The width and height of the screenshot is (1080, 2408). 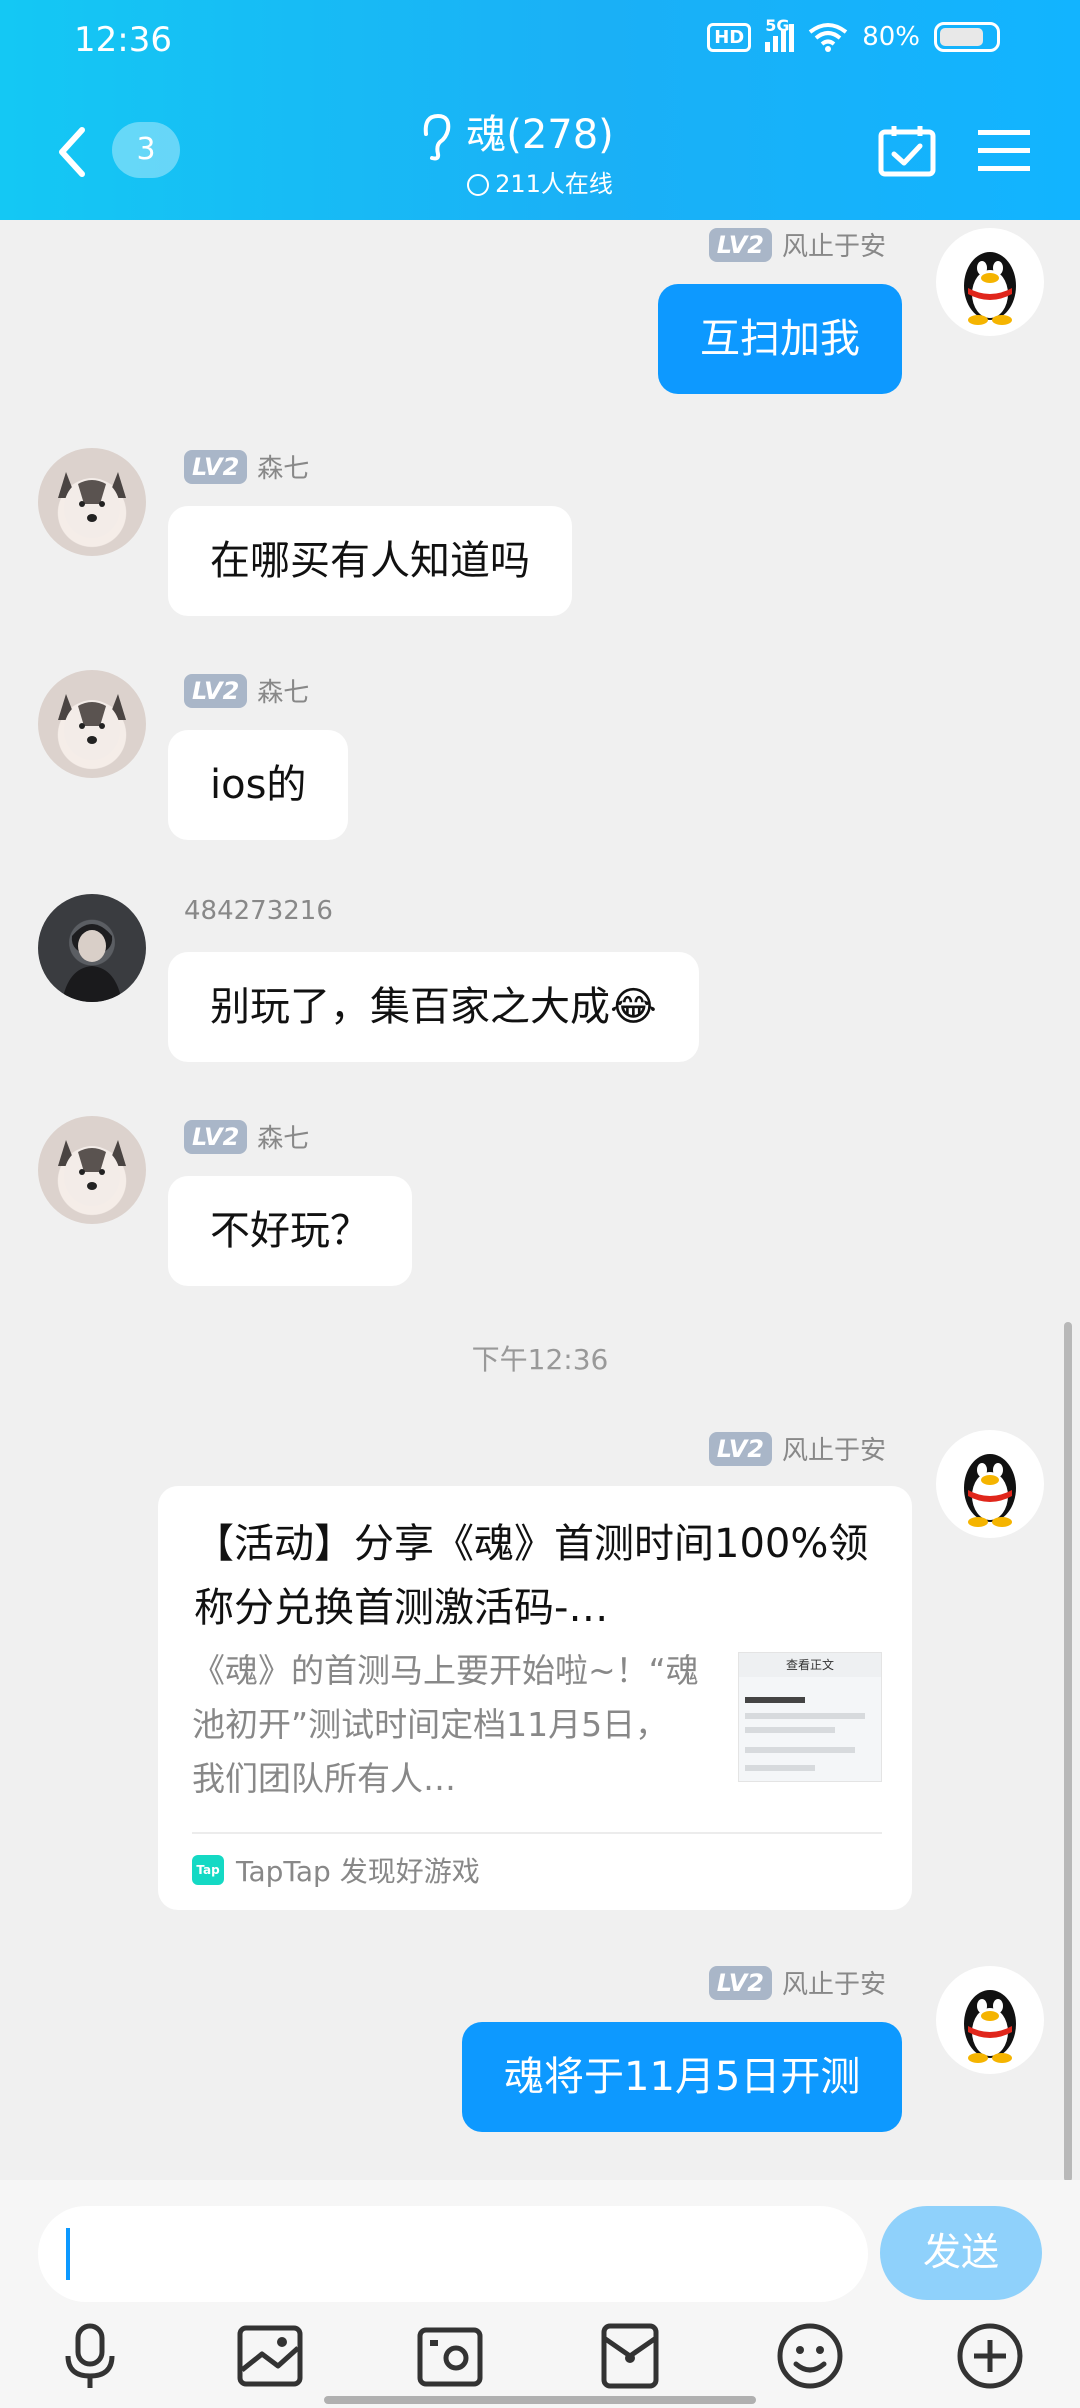 I want to click on hd-badge: HD, so click(x=729, y=37).